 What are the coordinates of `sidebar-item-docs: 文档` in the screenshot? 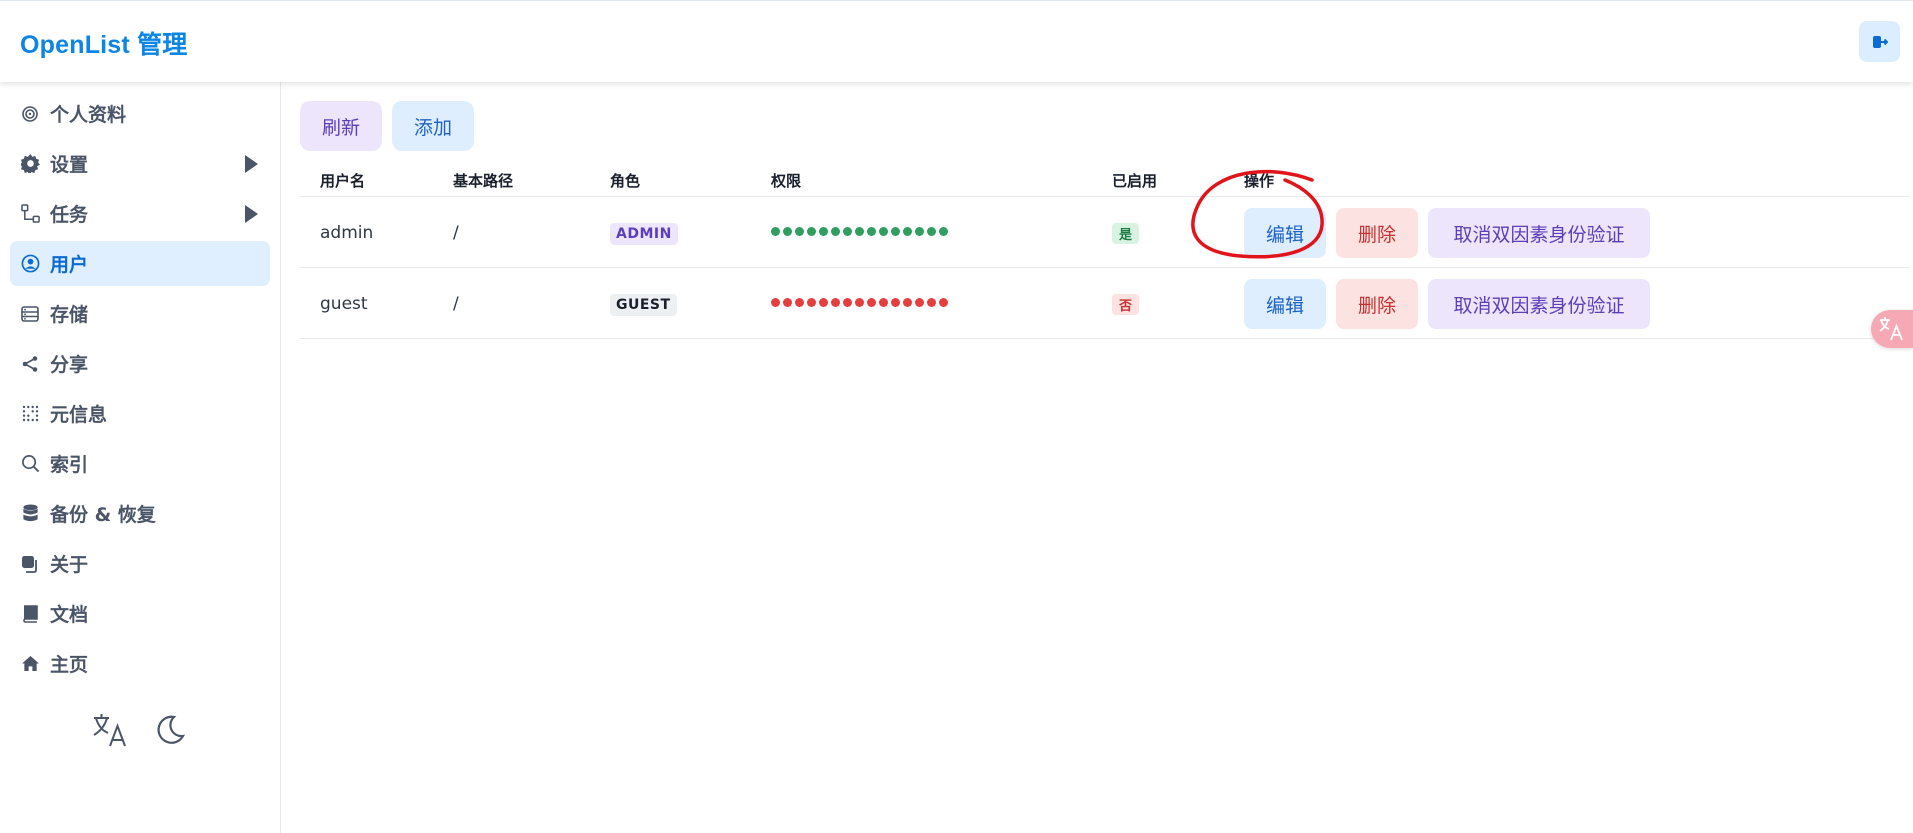 It's located at (140, 613).